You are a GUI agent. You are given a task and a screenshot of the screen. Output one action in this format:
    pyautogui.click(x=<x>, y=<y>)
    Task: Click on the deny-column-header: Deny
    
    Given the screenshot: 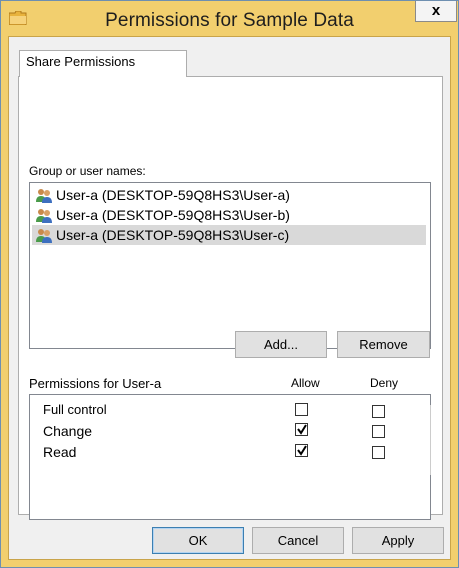 What is the action you would take?
    pyautogui.click(x=384, y=383)
    